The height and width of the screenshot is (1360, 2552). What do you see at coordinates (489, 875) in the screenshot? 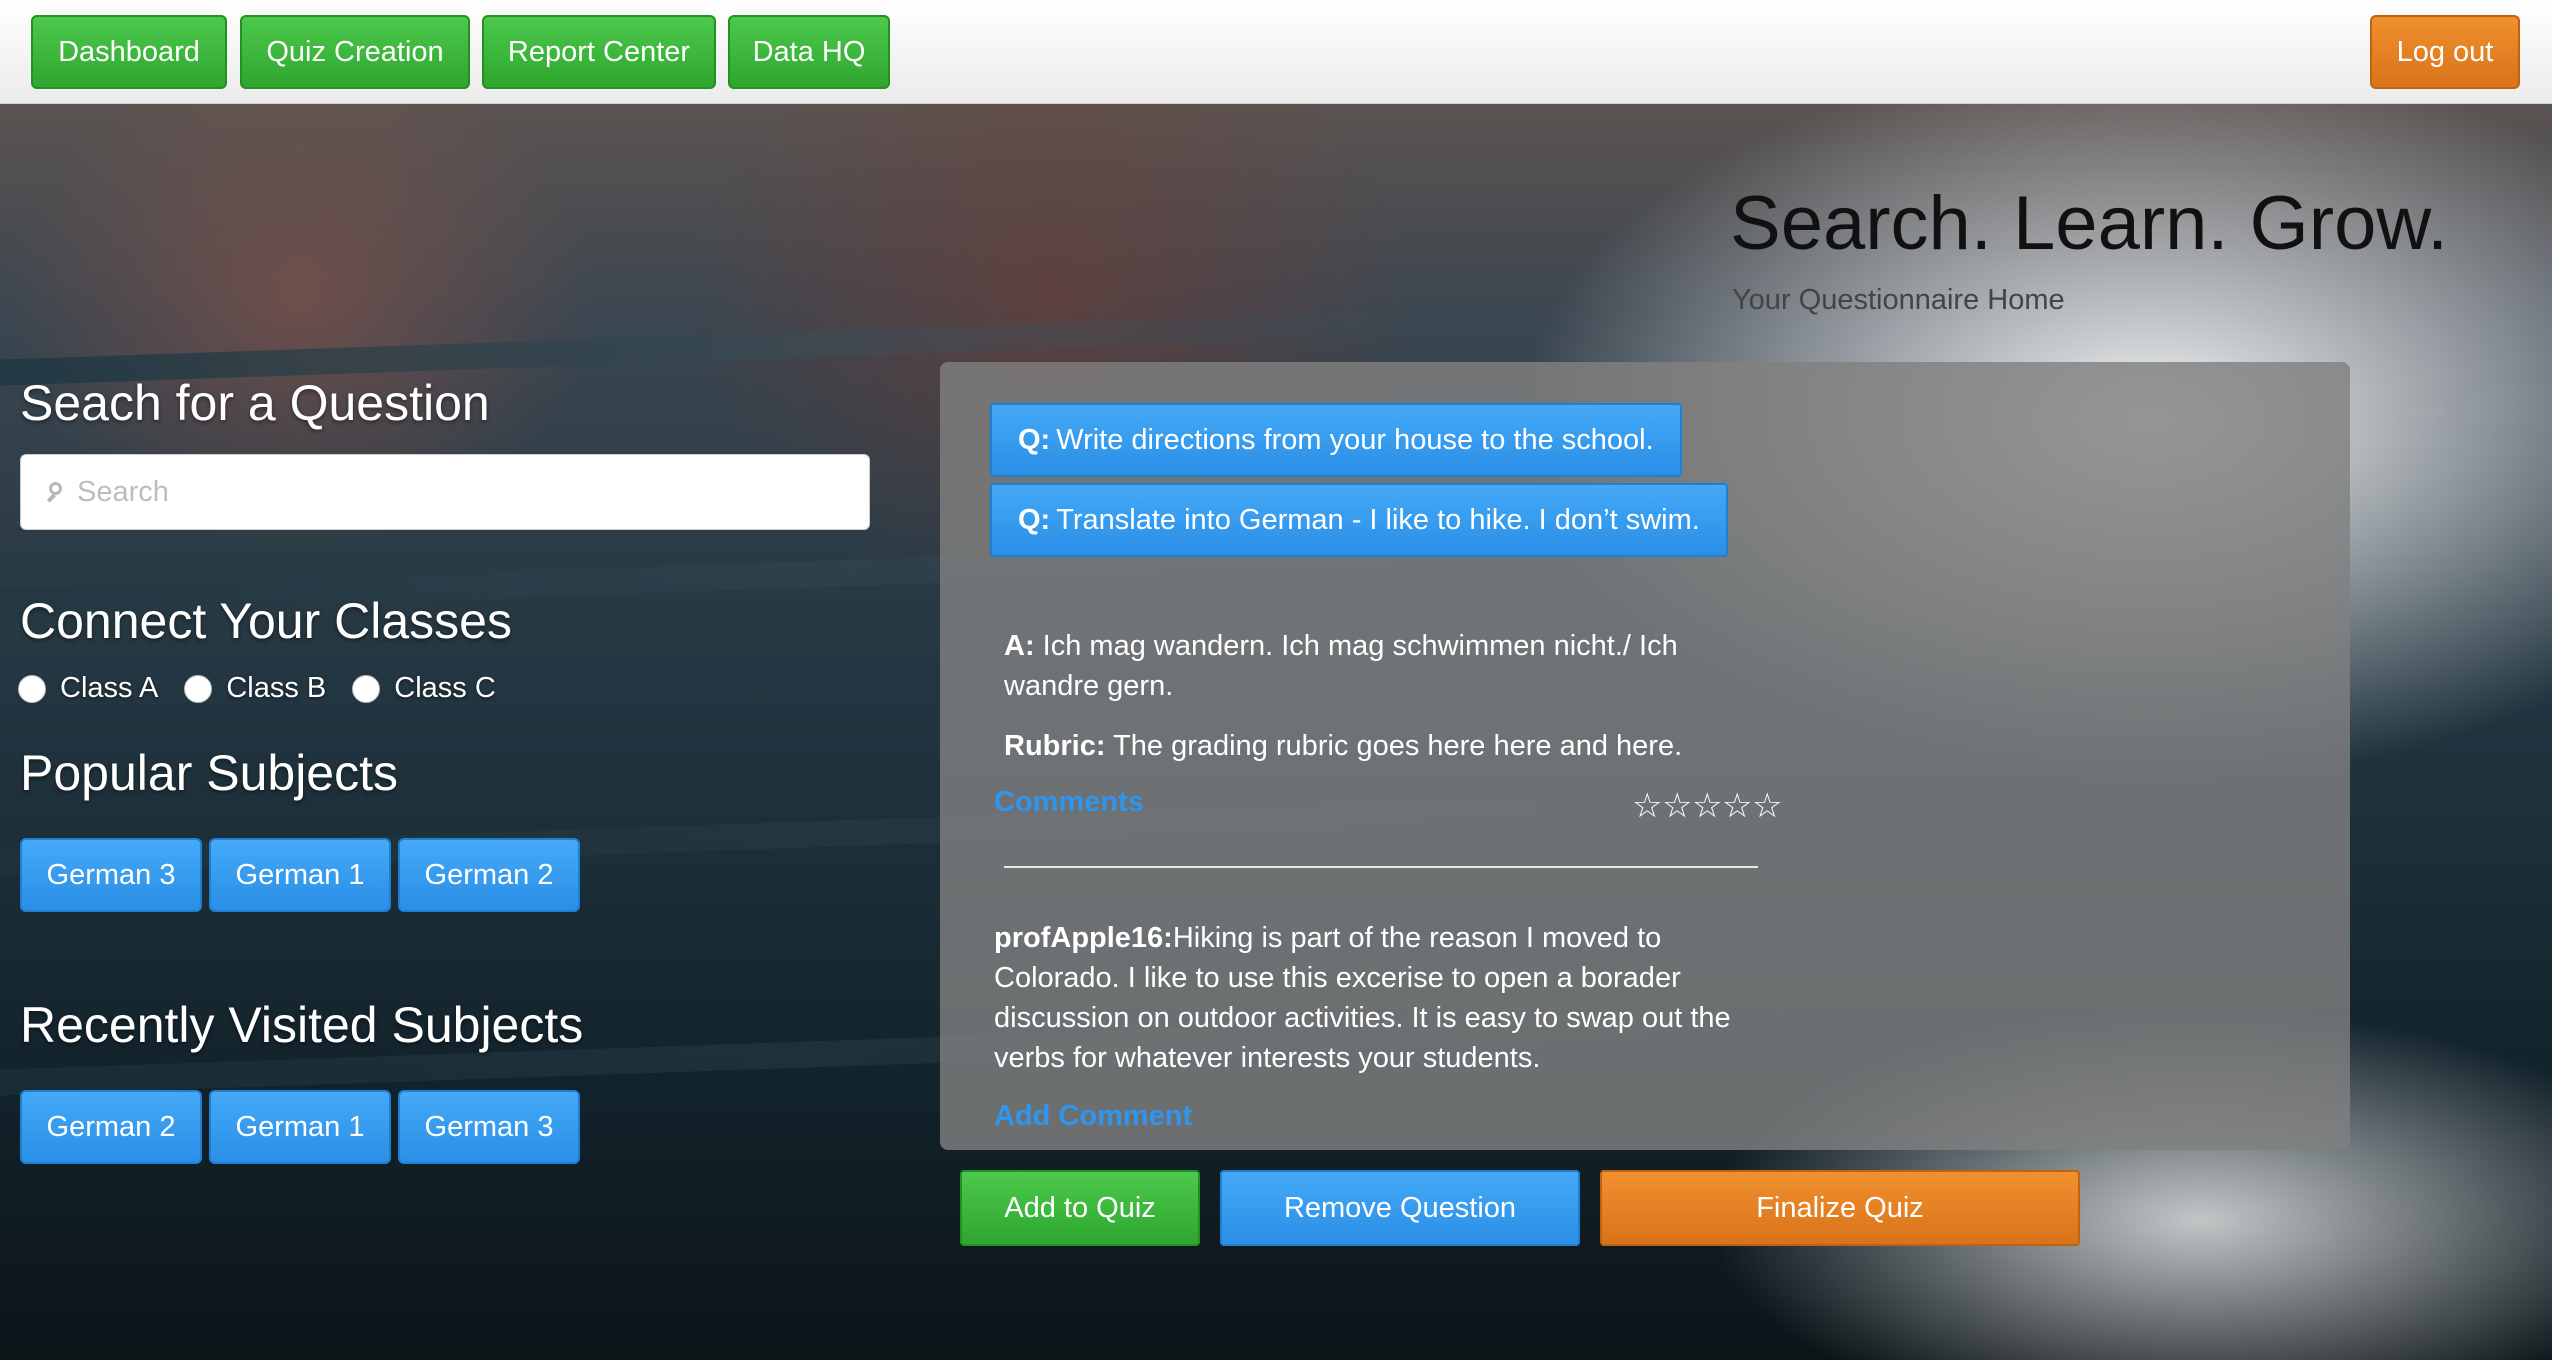
I see `popular-subject-button: German 2` at bounding box center [489, 875].